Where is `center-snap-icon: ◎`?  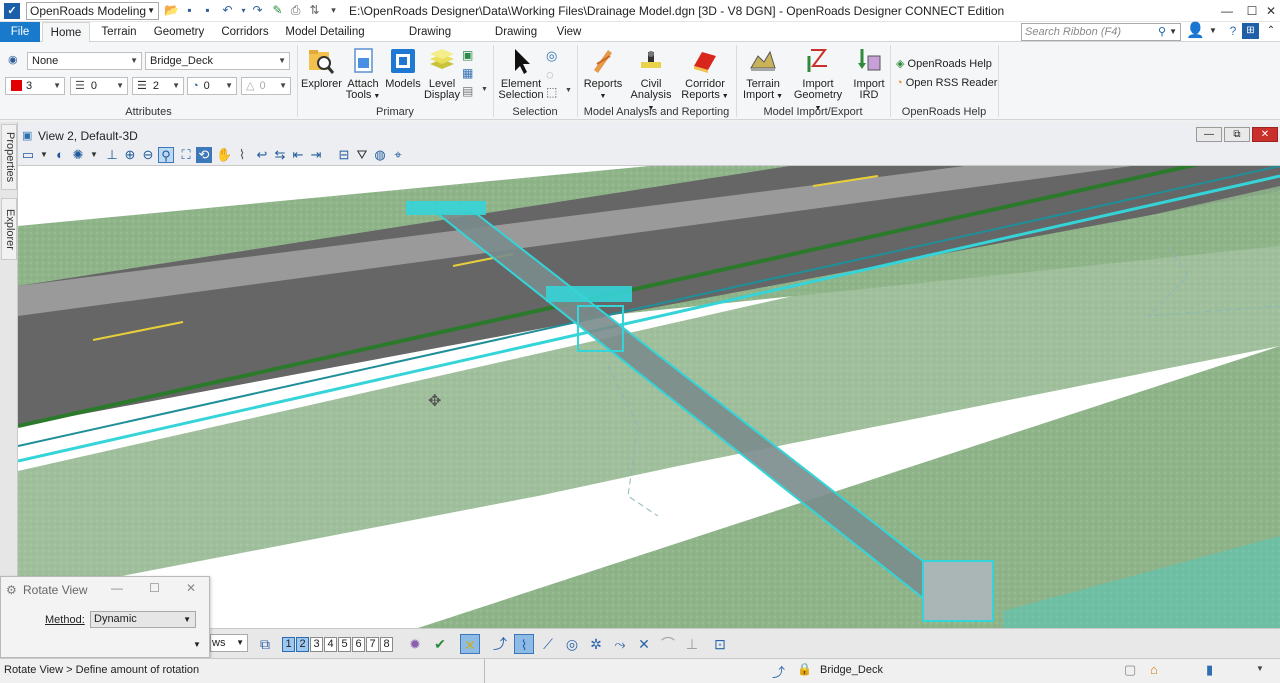 center-snap-icon: ◎ is located at coordinates (572, 644).